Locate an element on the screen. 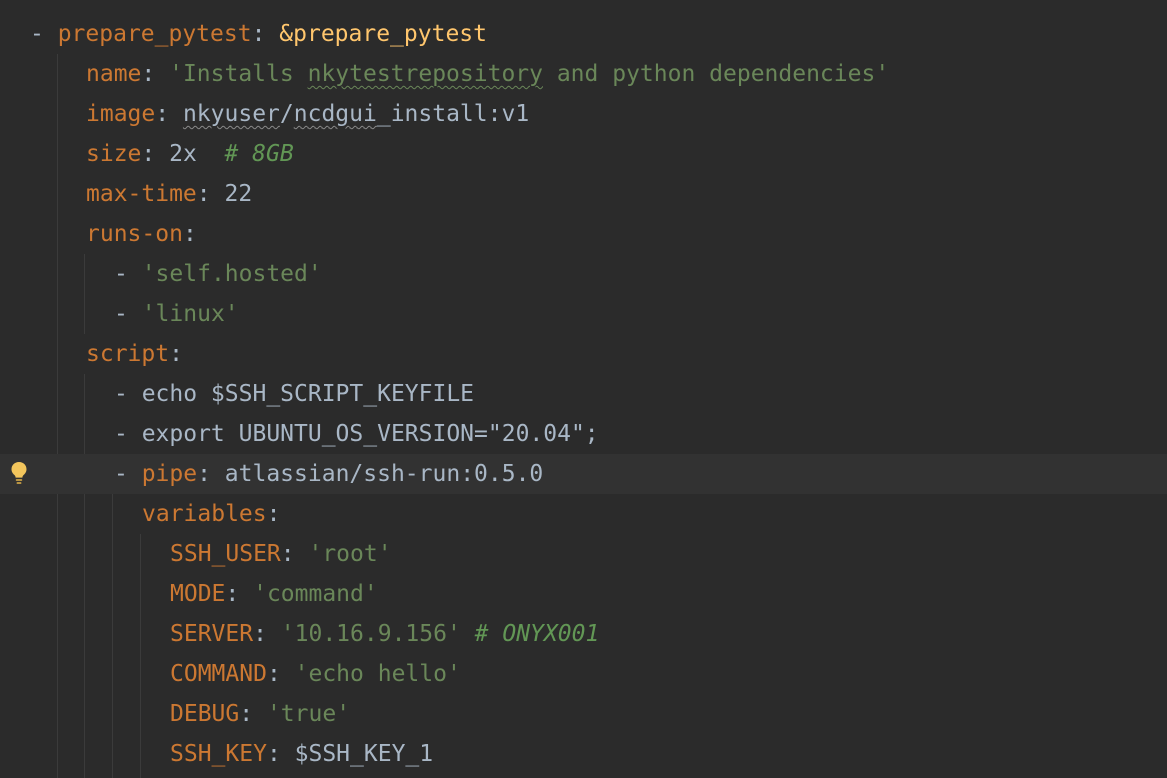 The image size is (1167, 778). code-line: - export UBUNTU_OS_VERSION="20.04"; is located at coordinates (583, 434).